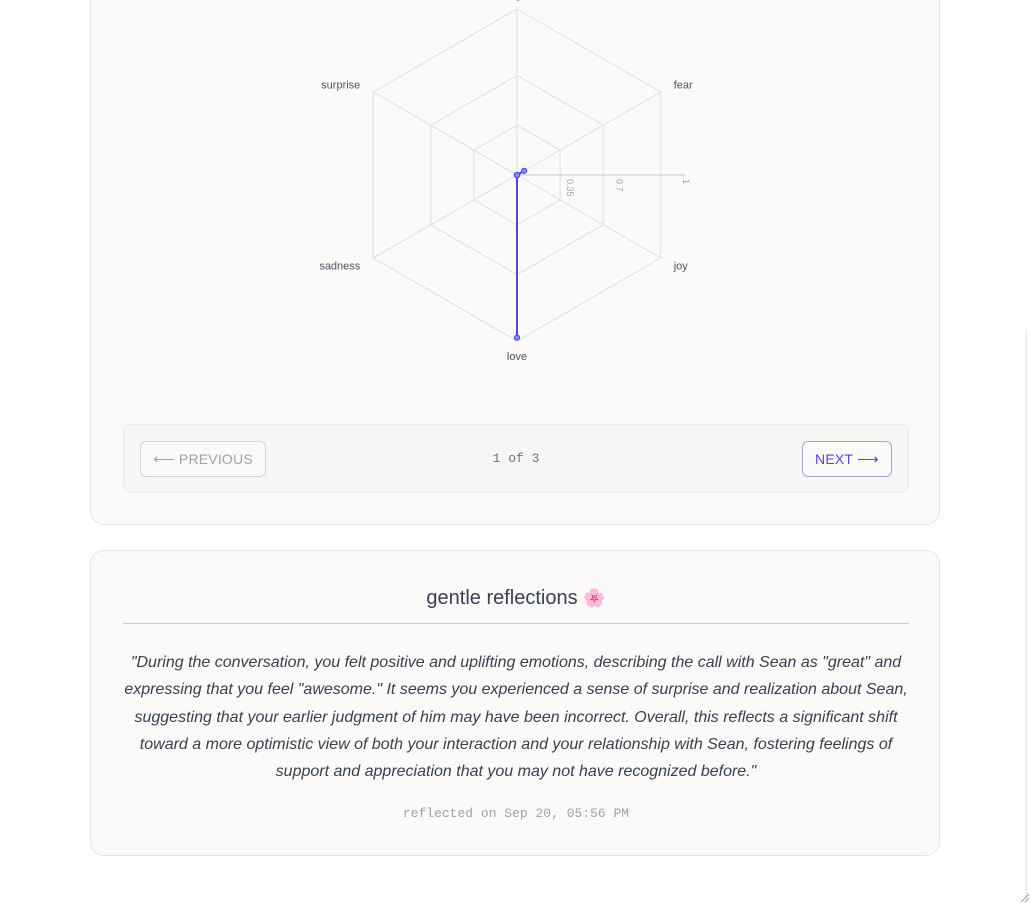 This screenshot has width=1030, height=903. What do you see at coordinates (502, 598) in the screenshot?
I see `reflection-title-text: gentle reflections` at bounding box center [502, 598].